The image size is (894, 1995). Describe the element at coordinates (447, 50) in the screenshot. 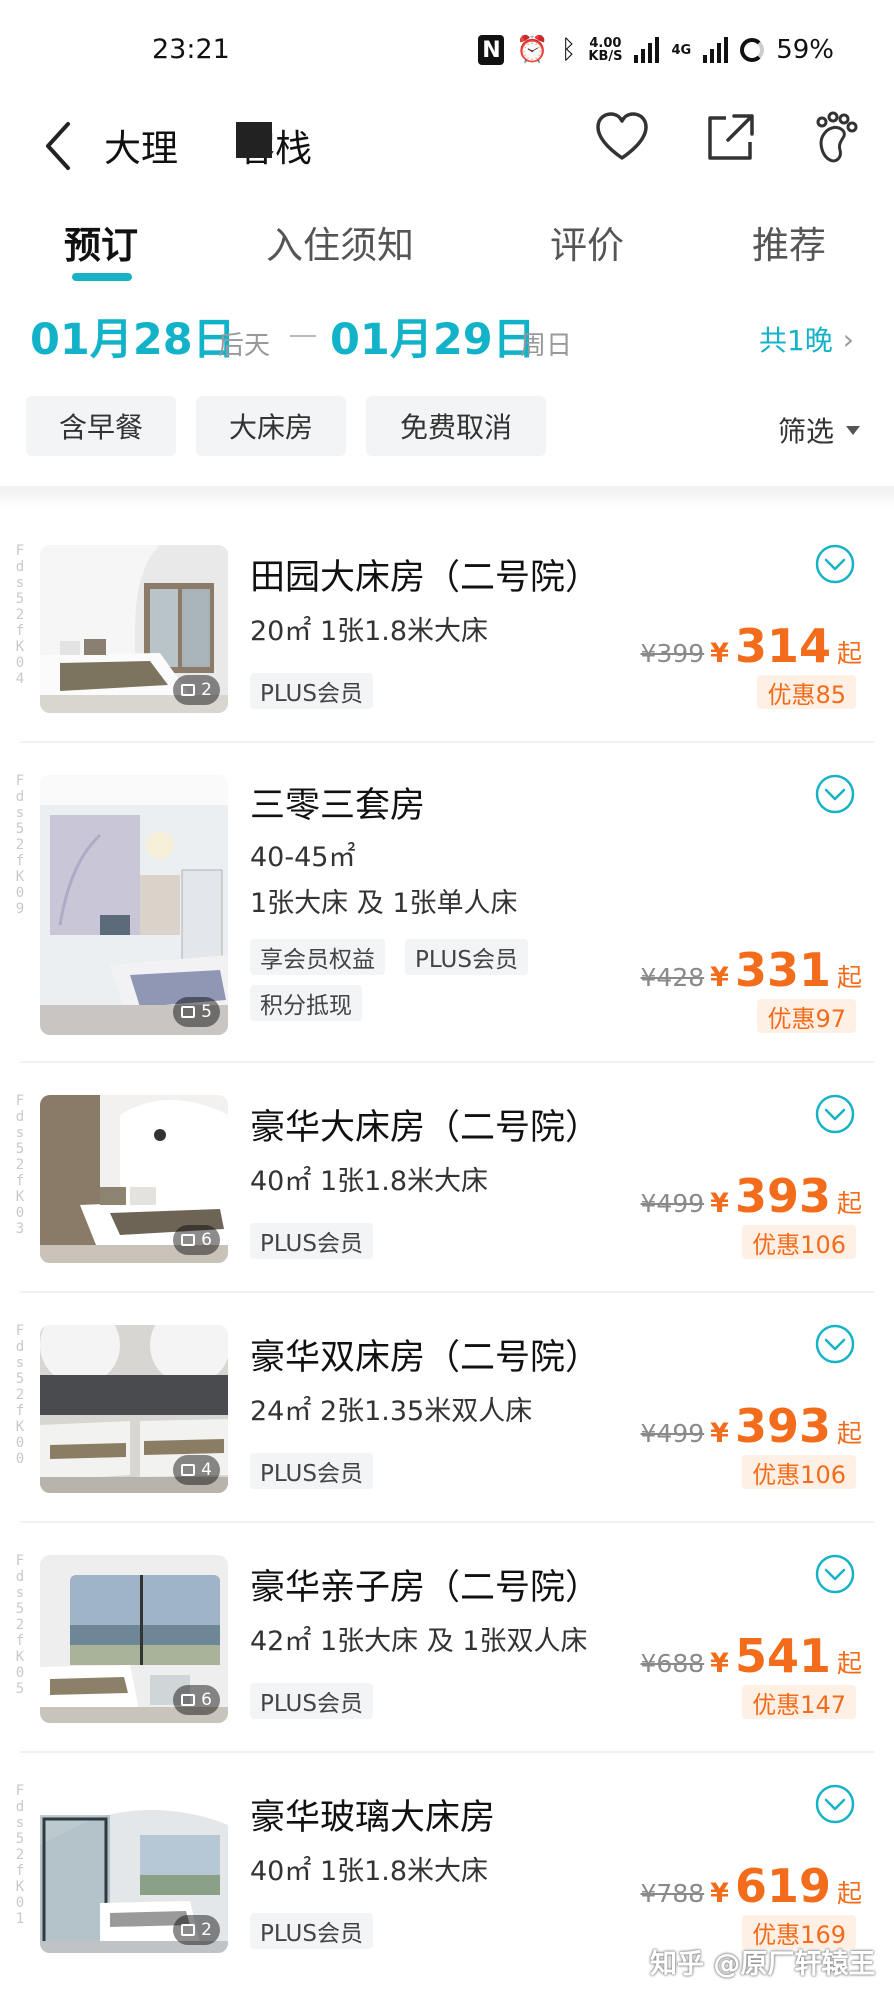

I see `status-bar: 23:21 N ⏰ ᛒ 4.00 KB/S 4G 59%` at that location.